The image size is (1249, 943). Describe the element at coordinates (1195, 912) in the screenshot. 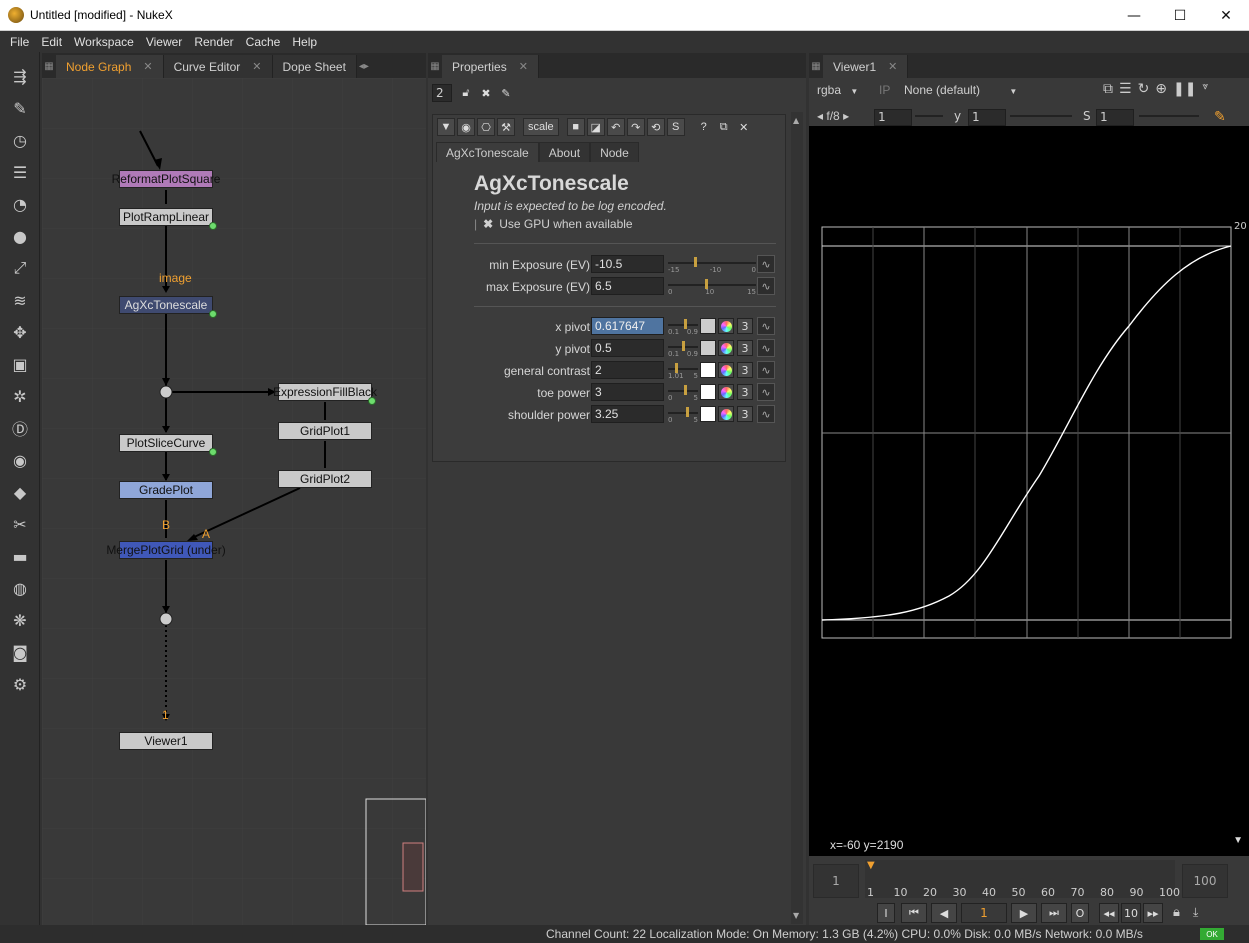

I see `playback-settings-icon: ⤓` at that location.